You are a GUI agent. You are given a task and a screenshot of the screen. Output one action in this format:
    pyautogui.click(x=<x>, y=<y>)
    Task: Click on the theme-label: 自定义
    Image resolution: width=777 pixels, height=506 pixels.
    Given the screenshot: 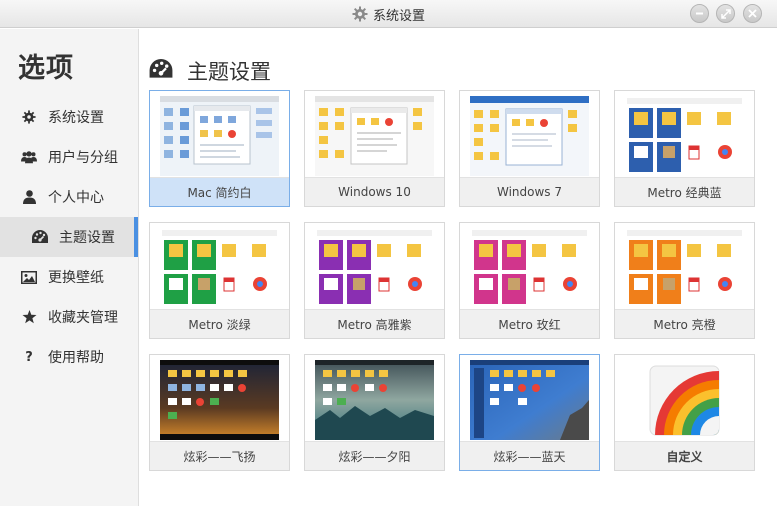 What is the action you would take?
    pyautogui.click(x=684, y=455)
    